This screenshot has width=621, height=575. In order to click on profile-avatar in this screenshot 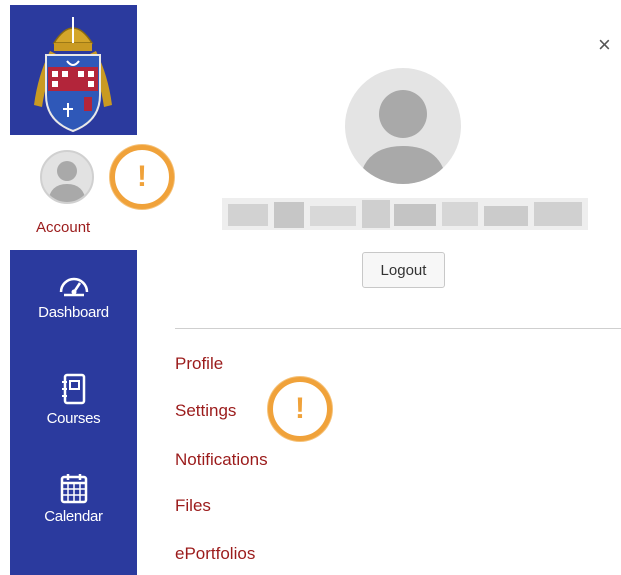, I will do `click(403, 126)`.